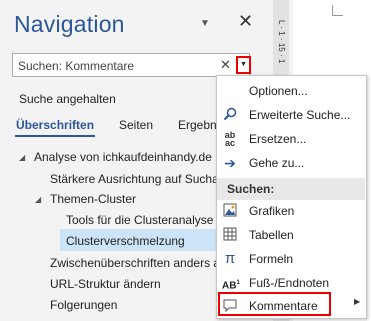 This screenshot has width=371, height=321. I want to click on menu-section-header: Suchen:, so click(291, 189).